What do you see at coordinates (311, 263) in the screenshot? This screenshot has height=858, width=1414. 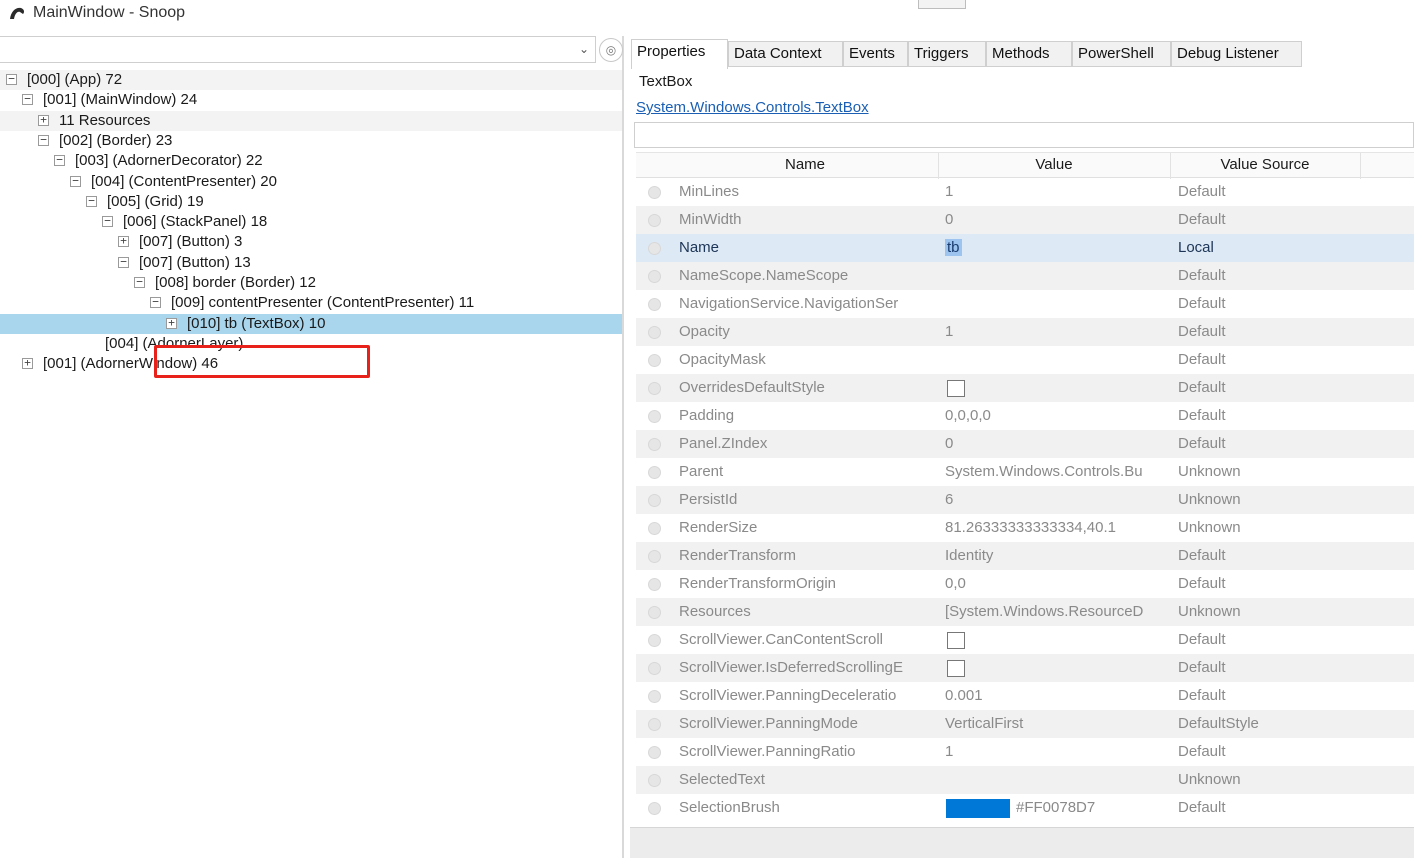 I see `tree-node: − [007] (Button) 13` at bounding box center [311, 263].